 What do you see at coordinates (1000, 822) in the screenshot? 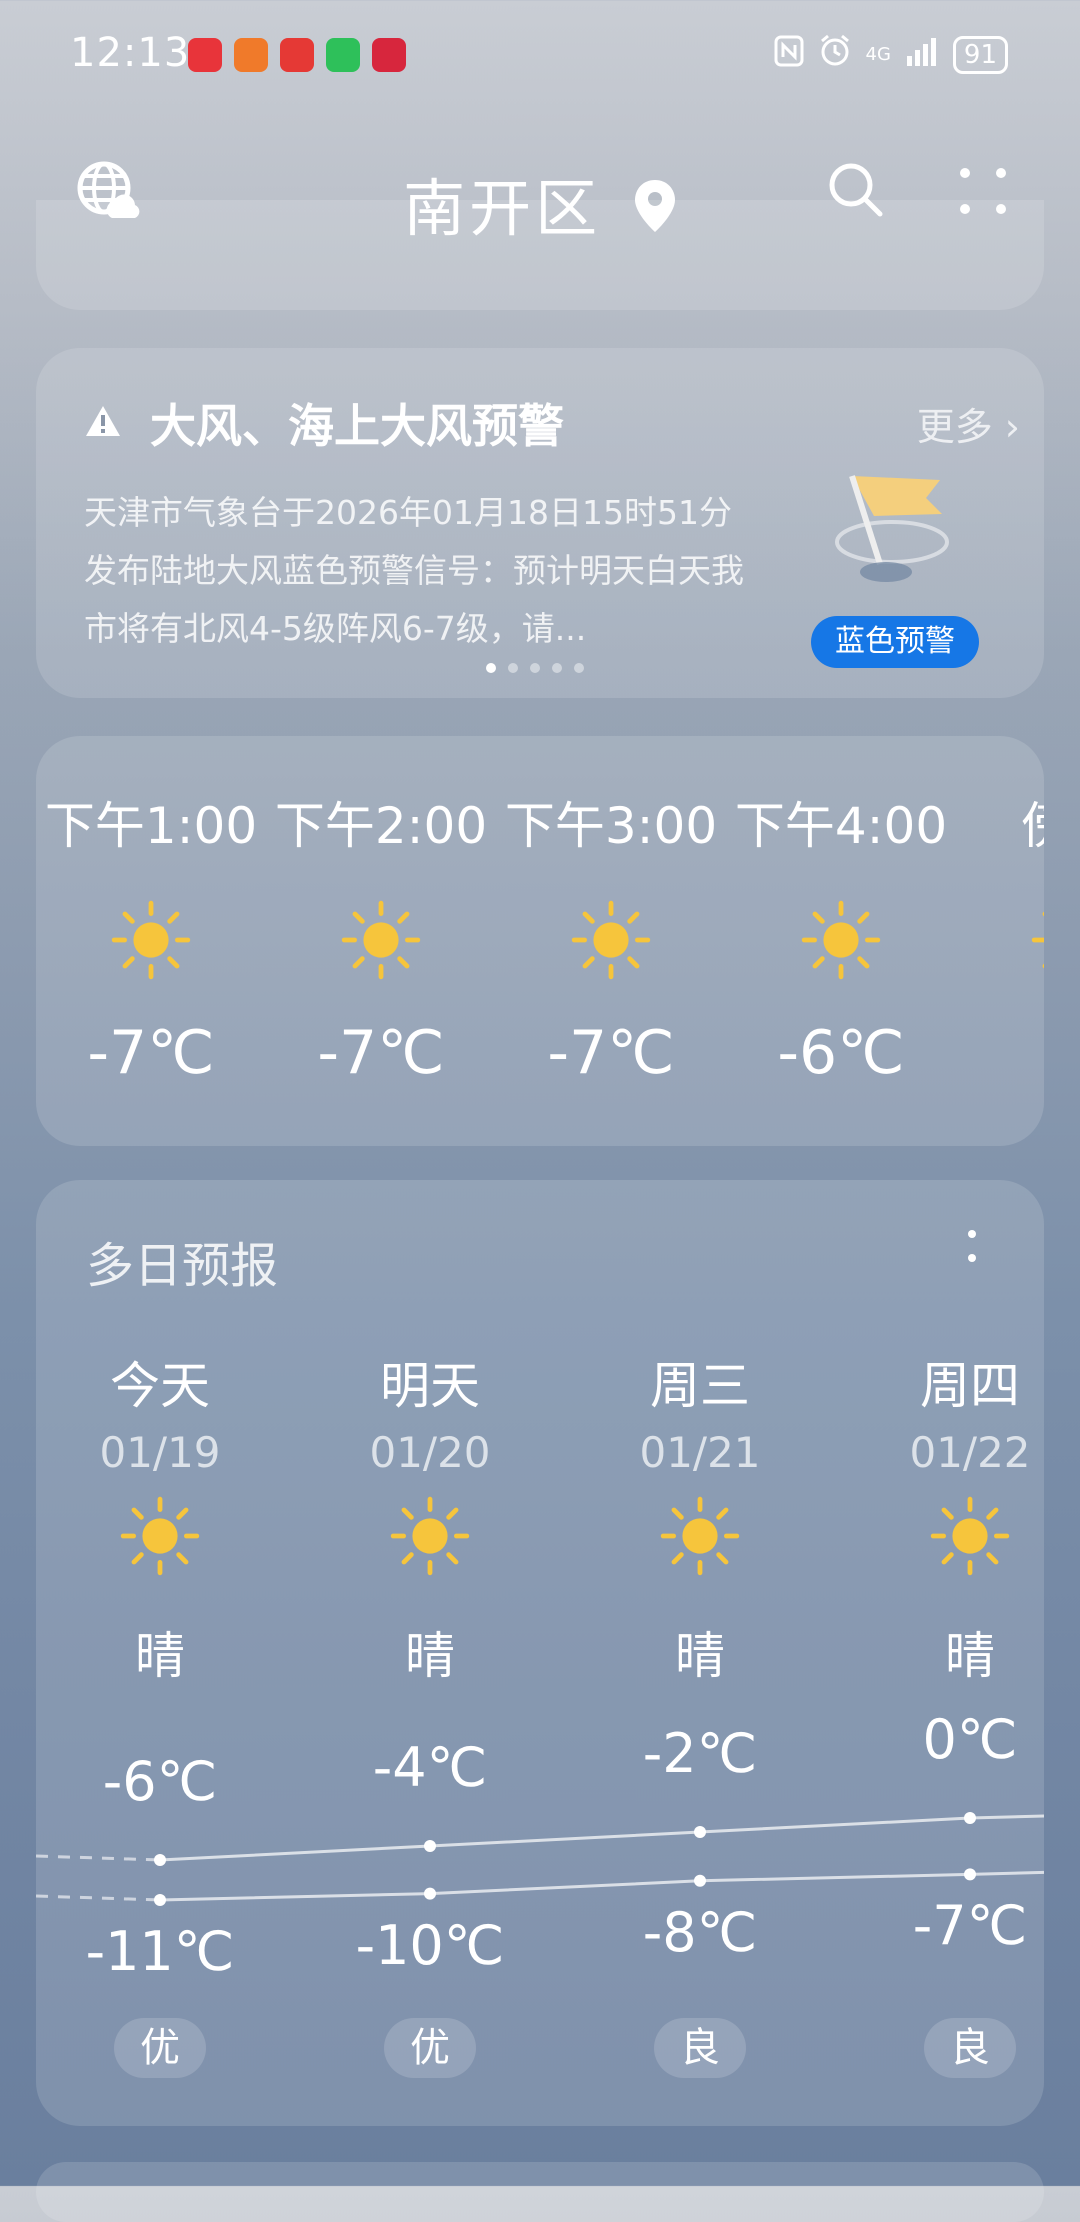
I see `hour-time: 傍晚` at bounding box center [1000, 822].